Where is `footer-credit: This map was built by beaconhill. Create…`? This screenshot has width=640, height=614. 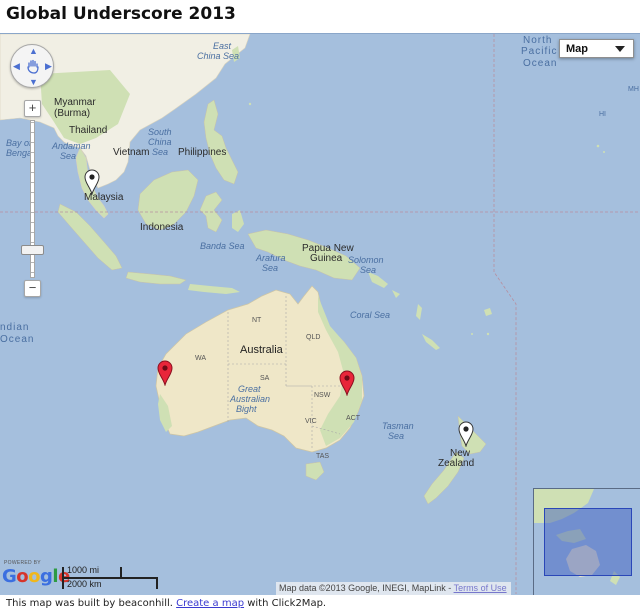
footer-credit: This map was built by beaconhill. Create… is located at coordinates (166, 603).